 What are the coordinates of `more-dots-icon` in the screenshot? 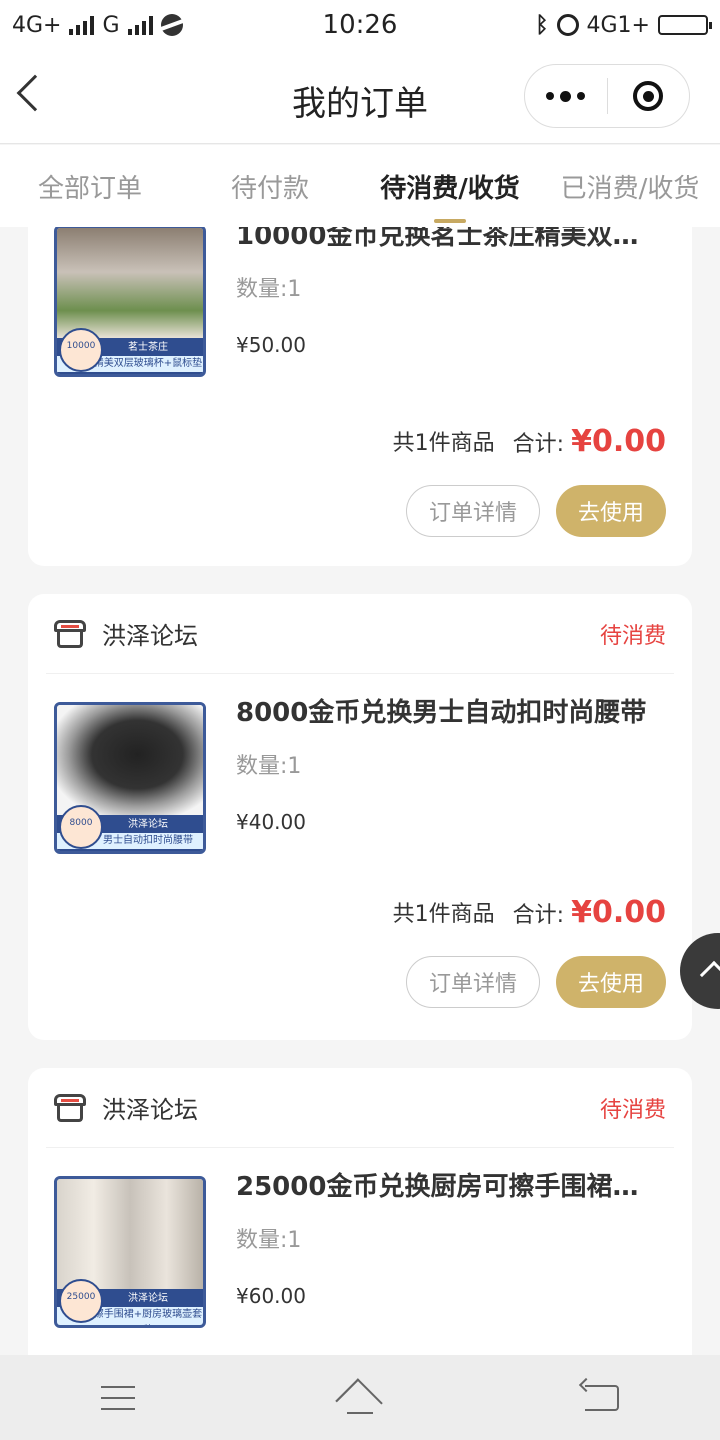 It's located at (566, 96).